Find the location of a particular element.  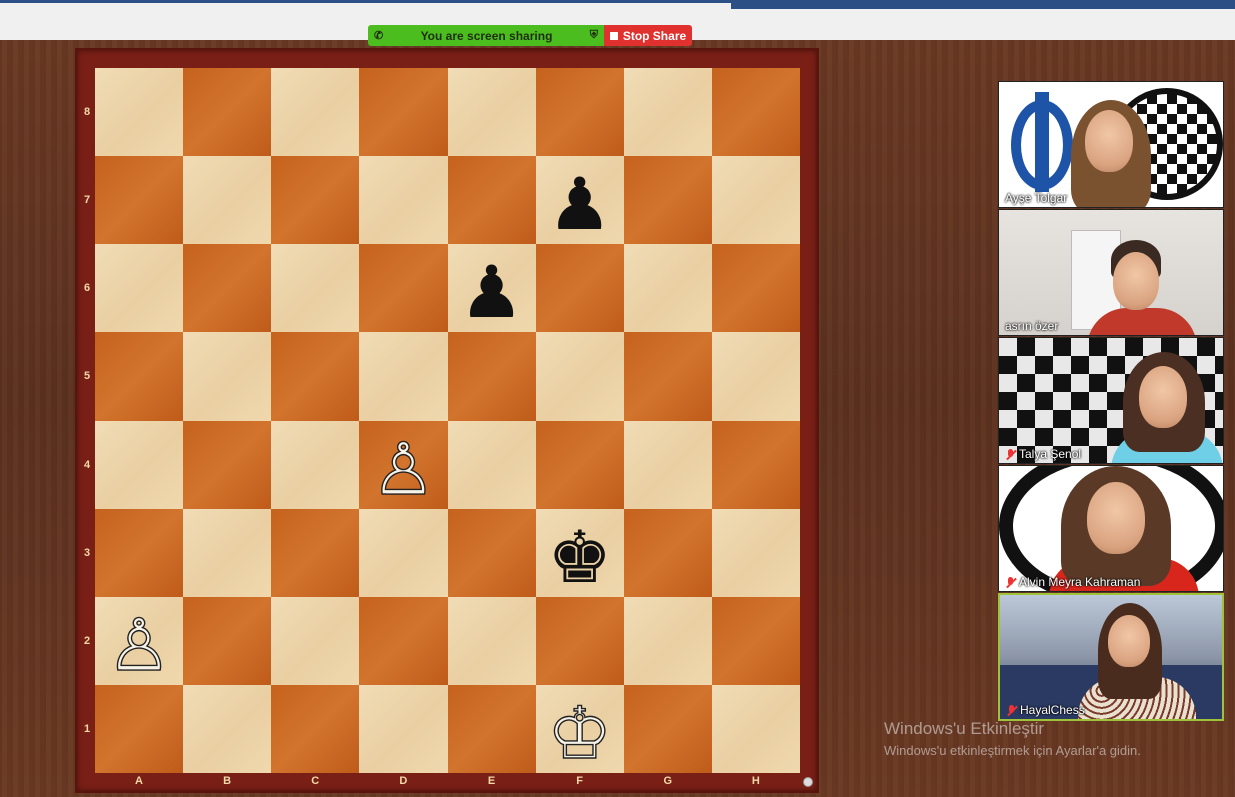

board-settings-dot is located at coordinates (808, 782).